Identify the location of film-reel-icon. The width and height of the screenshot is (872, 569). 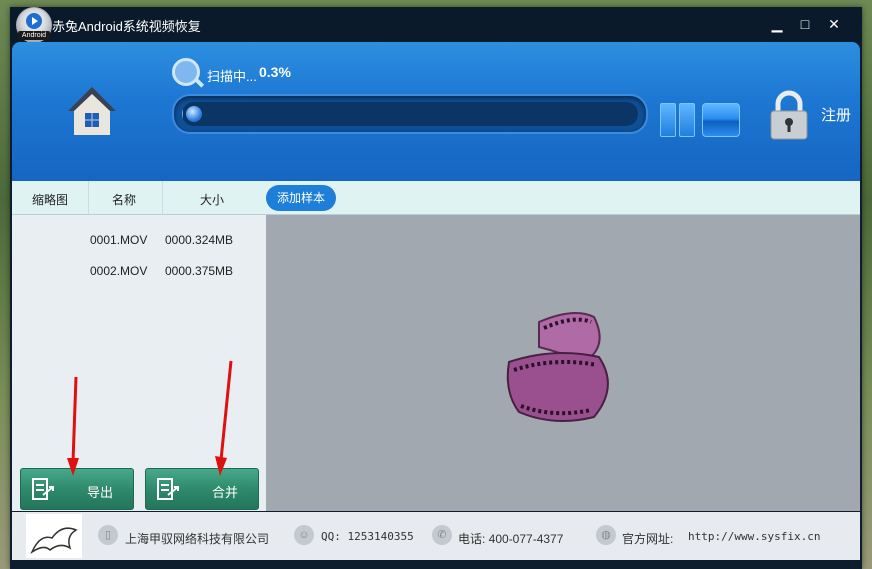
(557, 367).